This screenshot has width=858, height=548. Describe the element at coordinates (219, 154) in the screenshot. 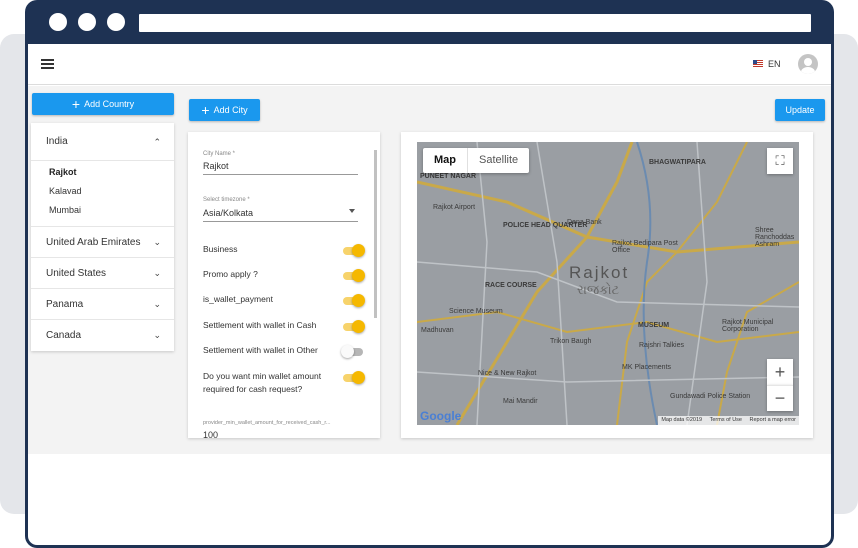

I see `city-name-label: City Name *` at that location.